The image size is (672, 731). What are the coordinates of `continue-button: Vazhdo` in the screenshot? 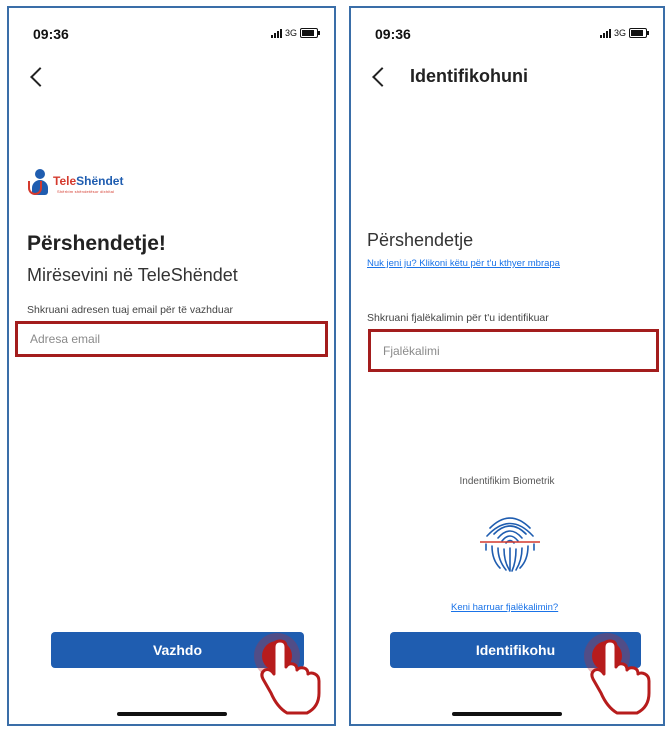 It's located at (177, 650).